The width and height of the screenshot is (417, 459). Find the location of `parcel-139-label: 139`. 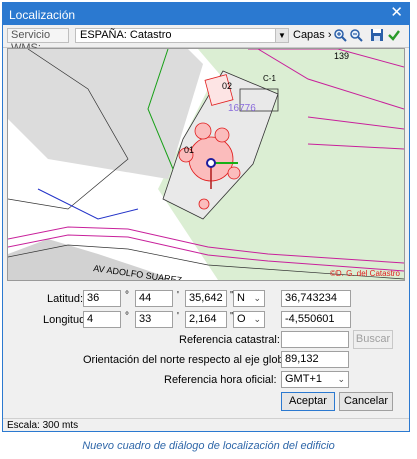

parcel-139-label: 139 is located at coordinates (341, 56).